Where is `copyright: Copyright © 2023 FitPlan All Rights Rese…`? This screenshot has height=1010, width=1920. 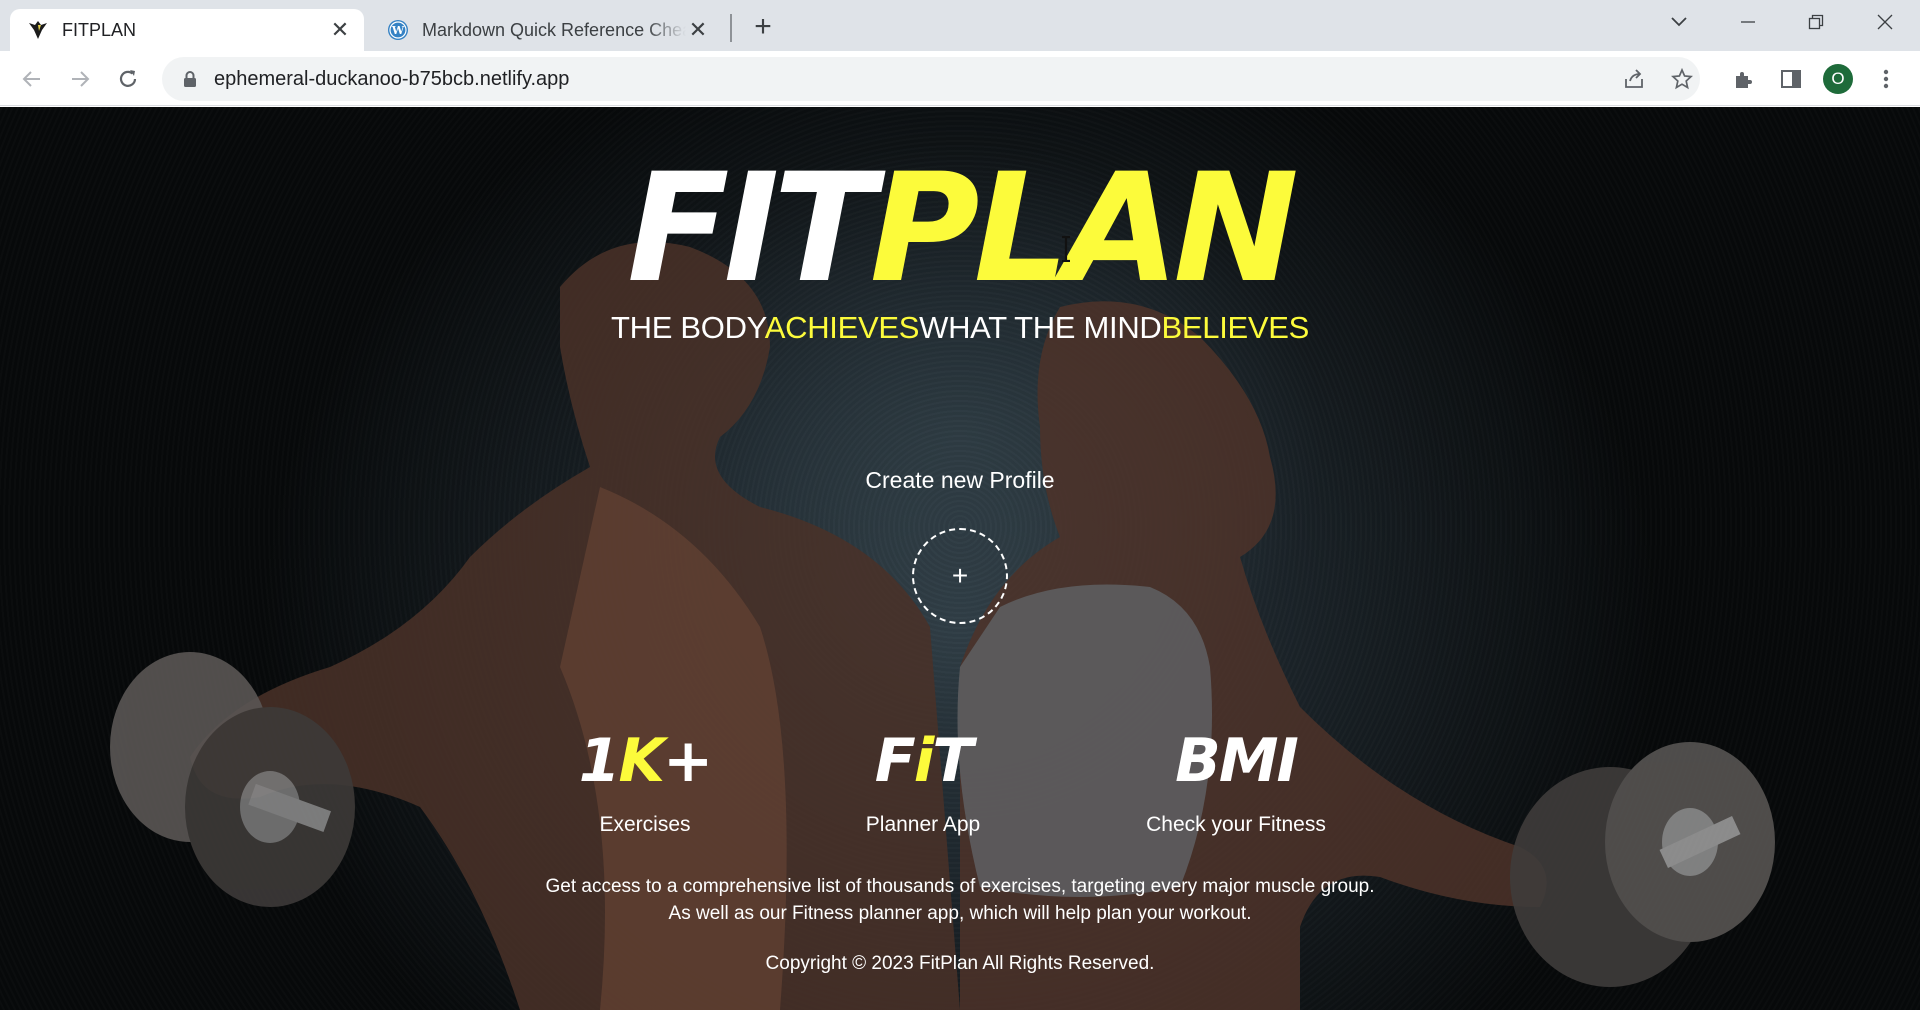 copyright: Copyright © 2023 FitPlan All Rights Rese… is located at coordinates (960, 963).